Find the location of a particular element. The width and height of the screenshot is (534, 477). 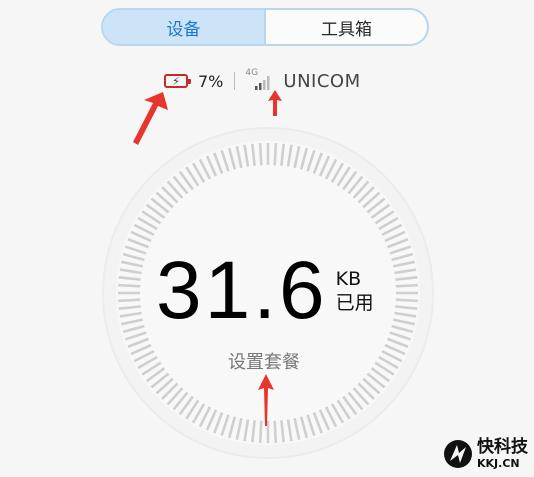

status-divider is located at coordinates (235, 81).